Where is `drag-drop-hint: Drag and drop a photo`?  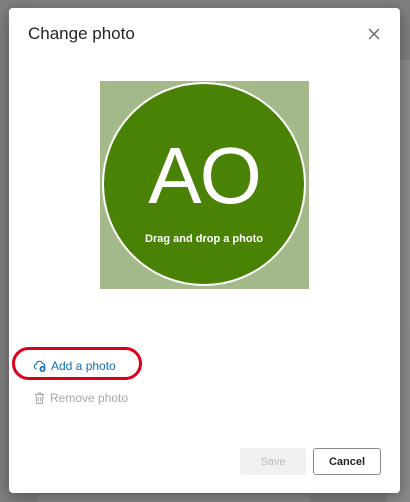 drag-drop-hint: Drag and drop a photo is located at coordinates (204, 239).